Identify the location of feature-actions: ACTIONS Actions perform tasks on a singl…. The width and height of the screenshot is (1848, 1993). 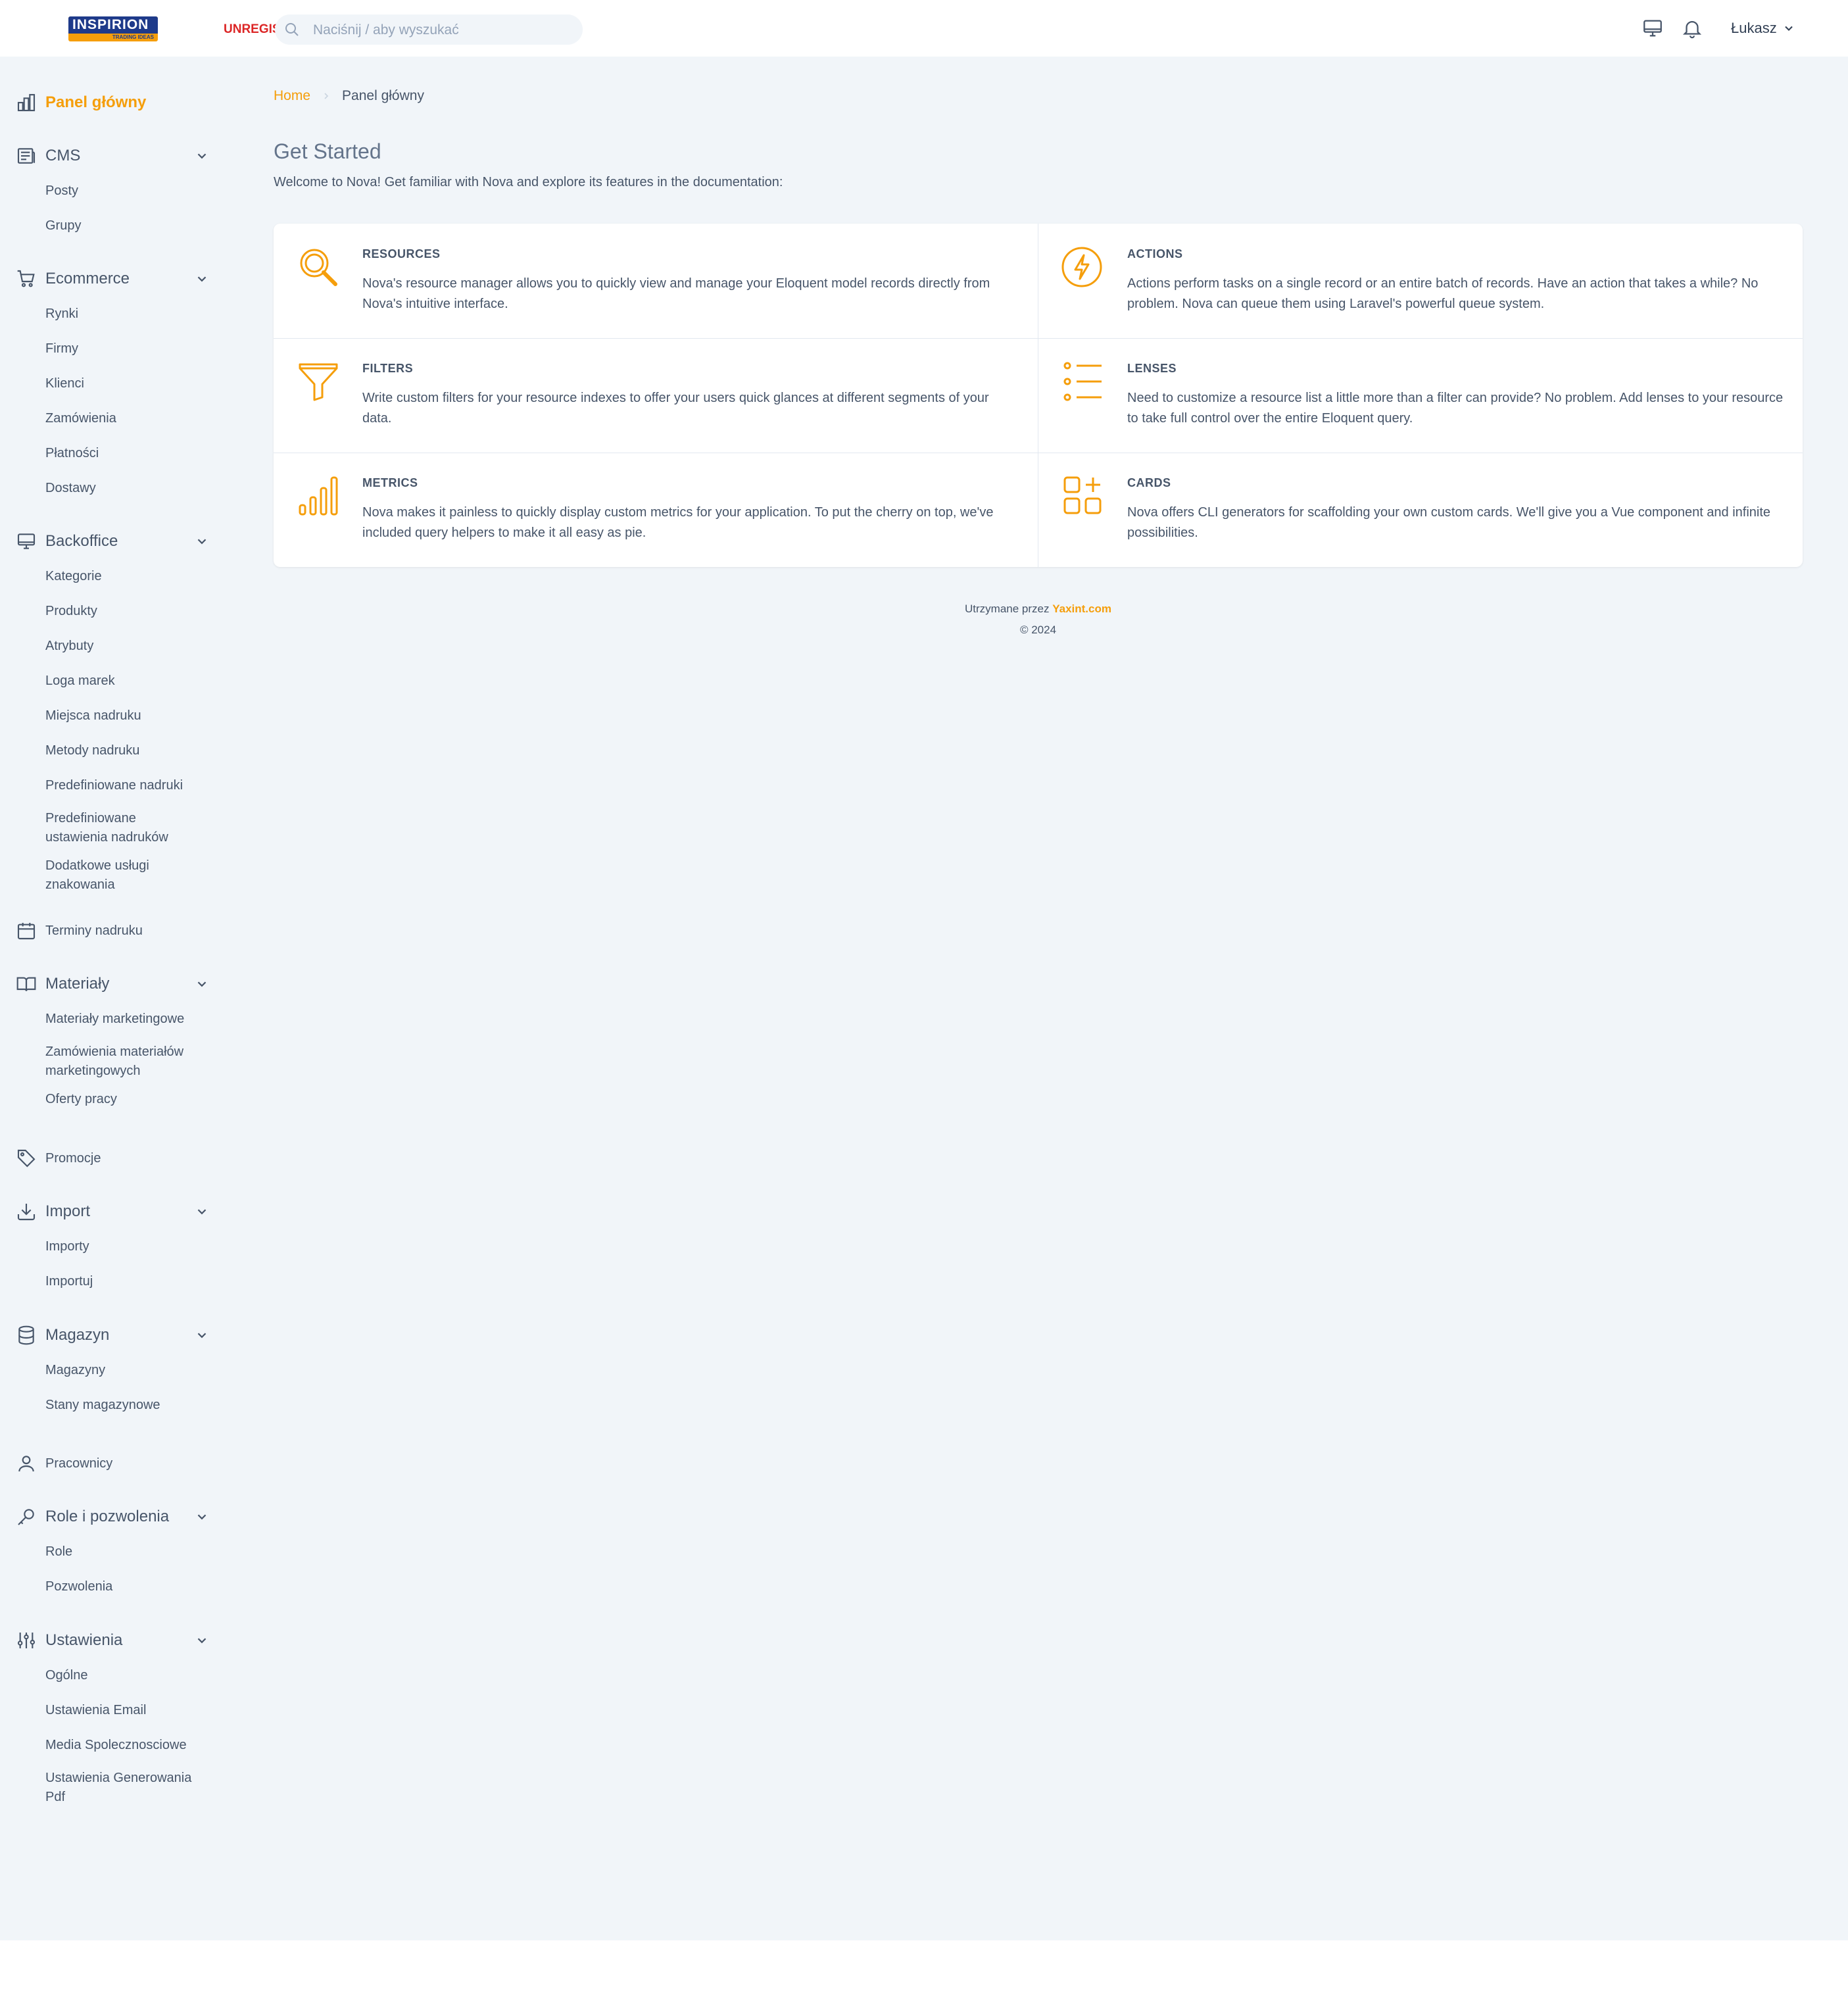
(1420, 281).